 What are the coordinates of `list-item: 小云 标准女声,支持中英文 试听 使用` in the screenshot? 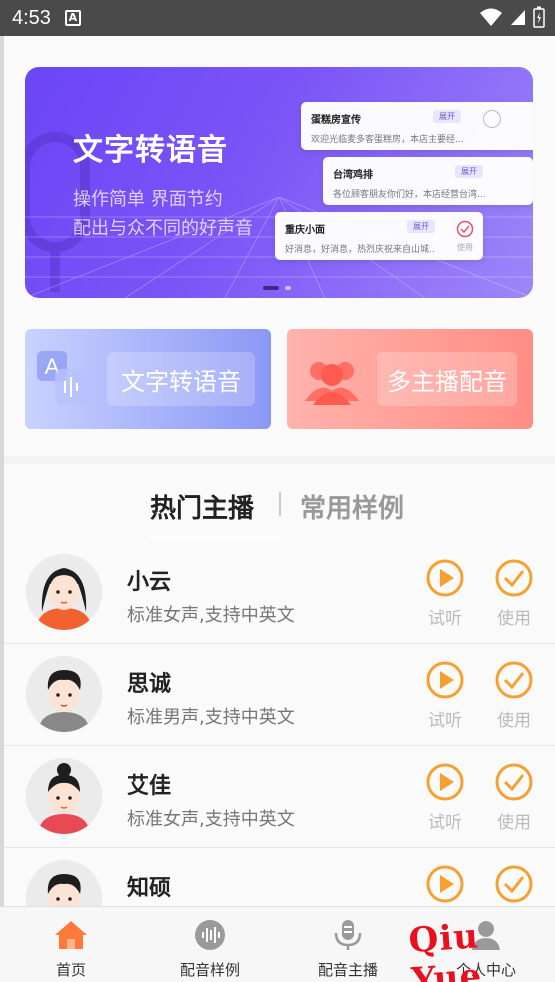 It's located at (279, 593).